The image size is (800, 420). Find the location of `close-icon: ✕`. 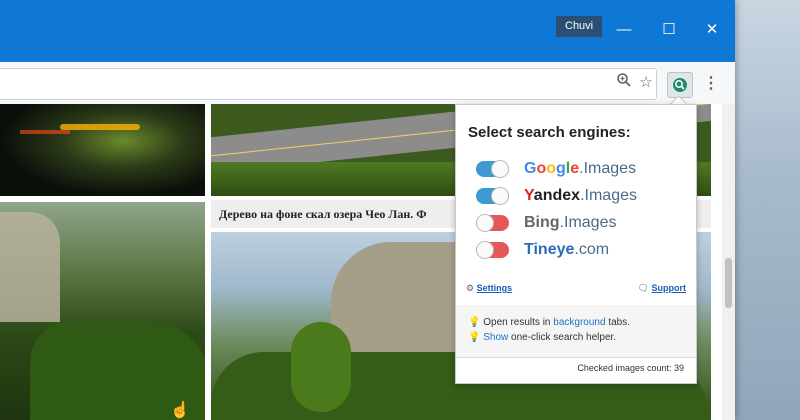

close-icon: ✕ is located at coordinates (712, 30).